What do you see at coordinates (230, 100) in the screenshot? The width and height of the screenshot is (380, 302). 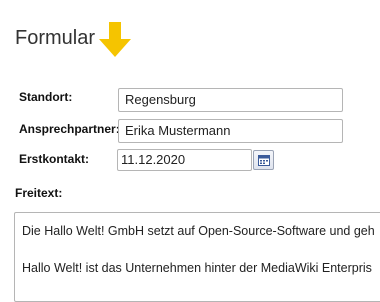 I see `standort-field: Regensburg` at bounding box center [230, 100].